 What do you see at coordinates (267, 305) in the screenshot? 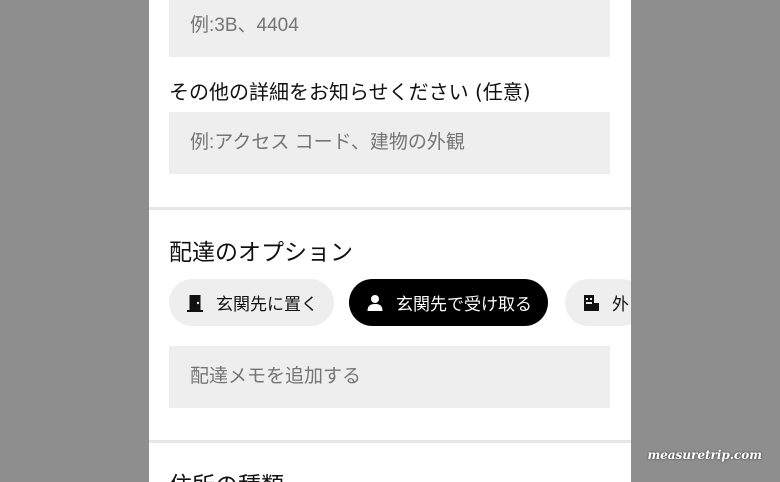
I see `delivery-option-label: 玄関先に置く` at bounding box center [267, 305].